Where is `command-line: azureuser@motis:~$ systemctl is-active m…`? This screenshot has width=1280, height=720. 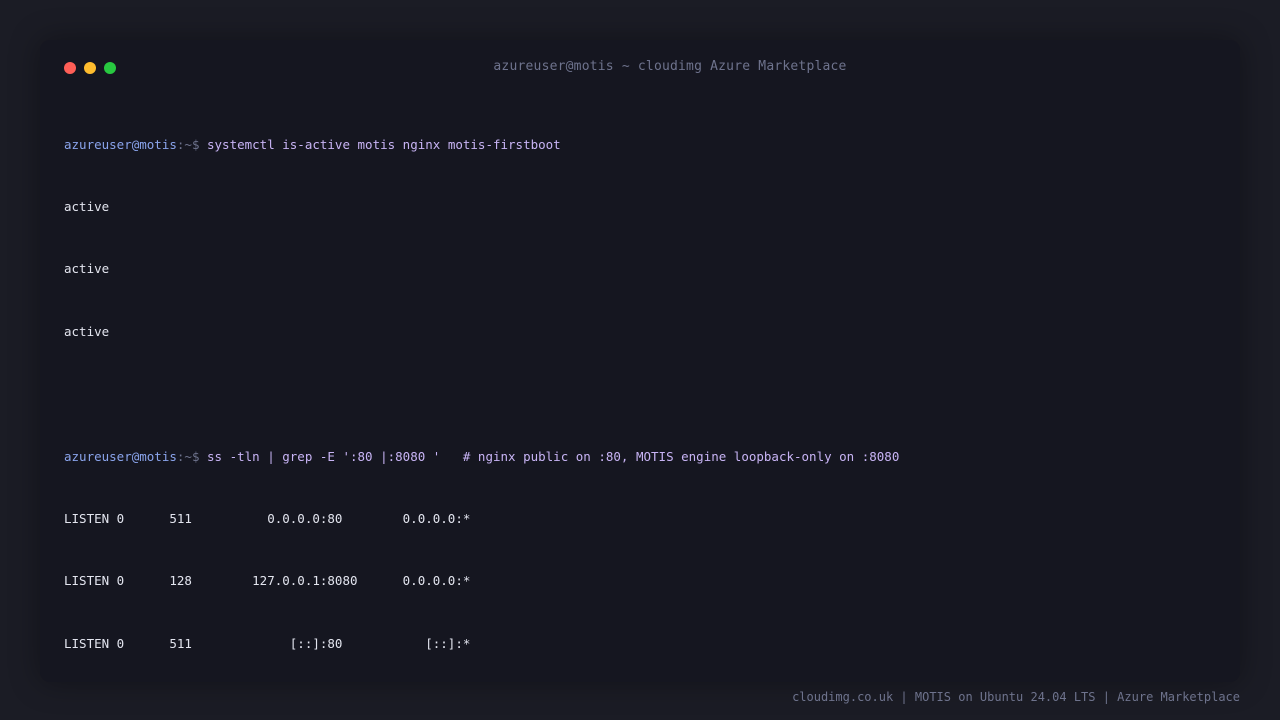 command-line: azureuser@motis:~$ systemctl is-active m… is located at coordinates (481, 145).